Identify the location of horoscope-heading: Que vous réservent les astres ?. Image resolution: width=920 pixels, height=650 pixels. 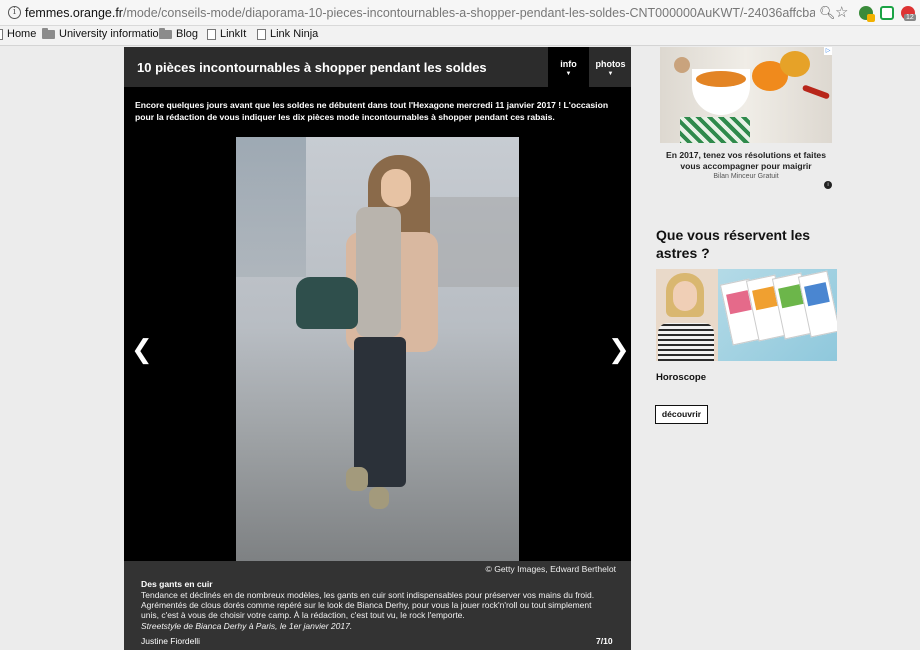
(733, 244).